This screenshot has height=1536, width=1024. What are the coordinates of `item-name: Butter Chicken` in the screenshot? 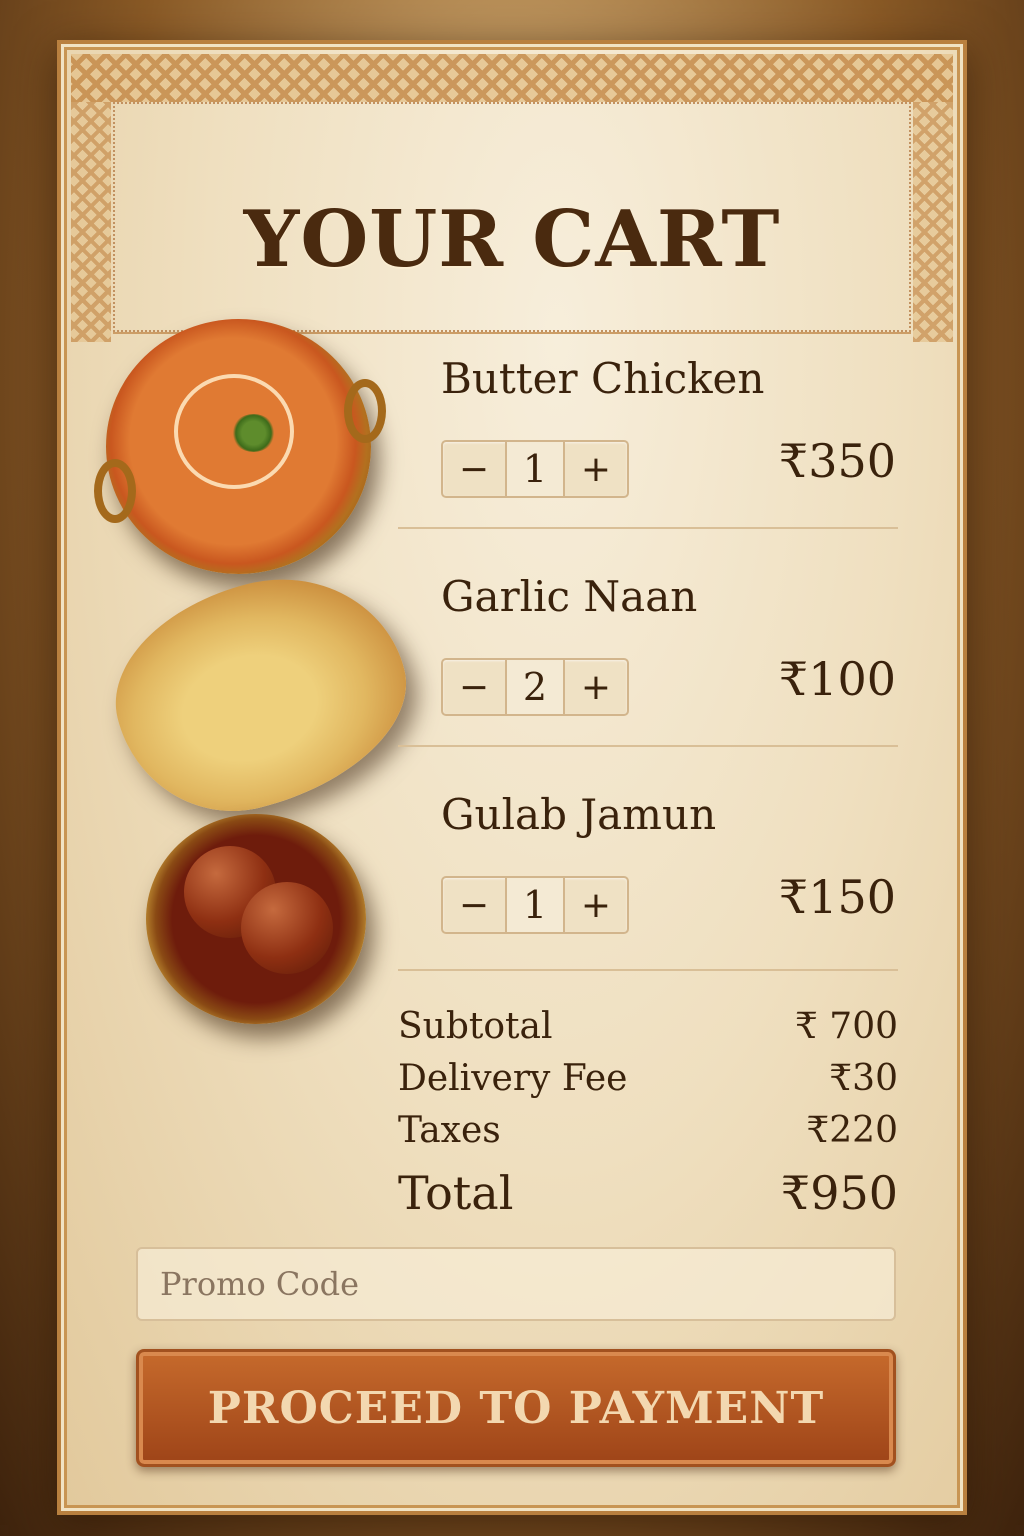 It's located at (603, 378).